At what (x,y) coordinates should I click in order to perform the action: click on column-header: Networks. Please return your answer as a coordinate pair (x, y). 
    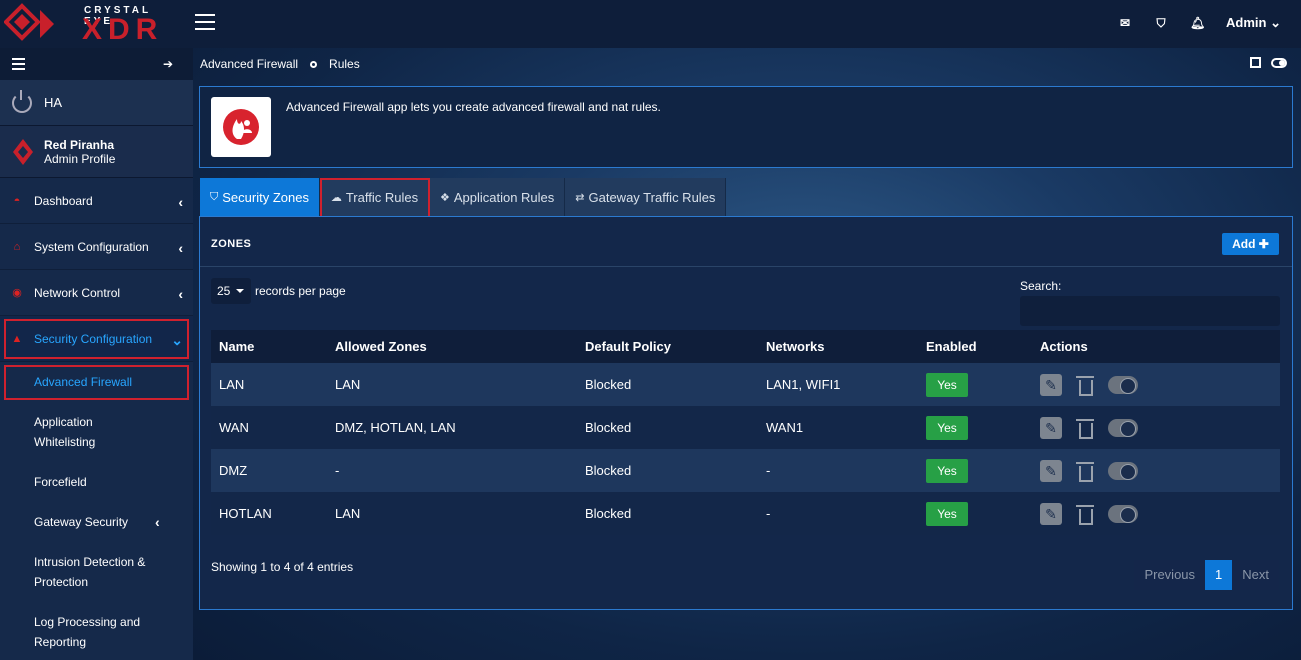
    Looking at the image, I should click on (838, 346).